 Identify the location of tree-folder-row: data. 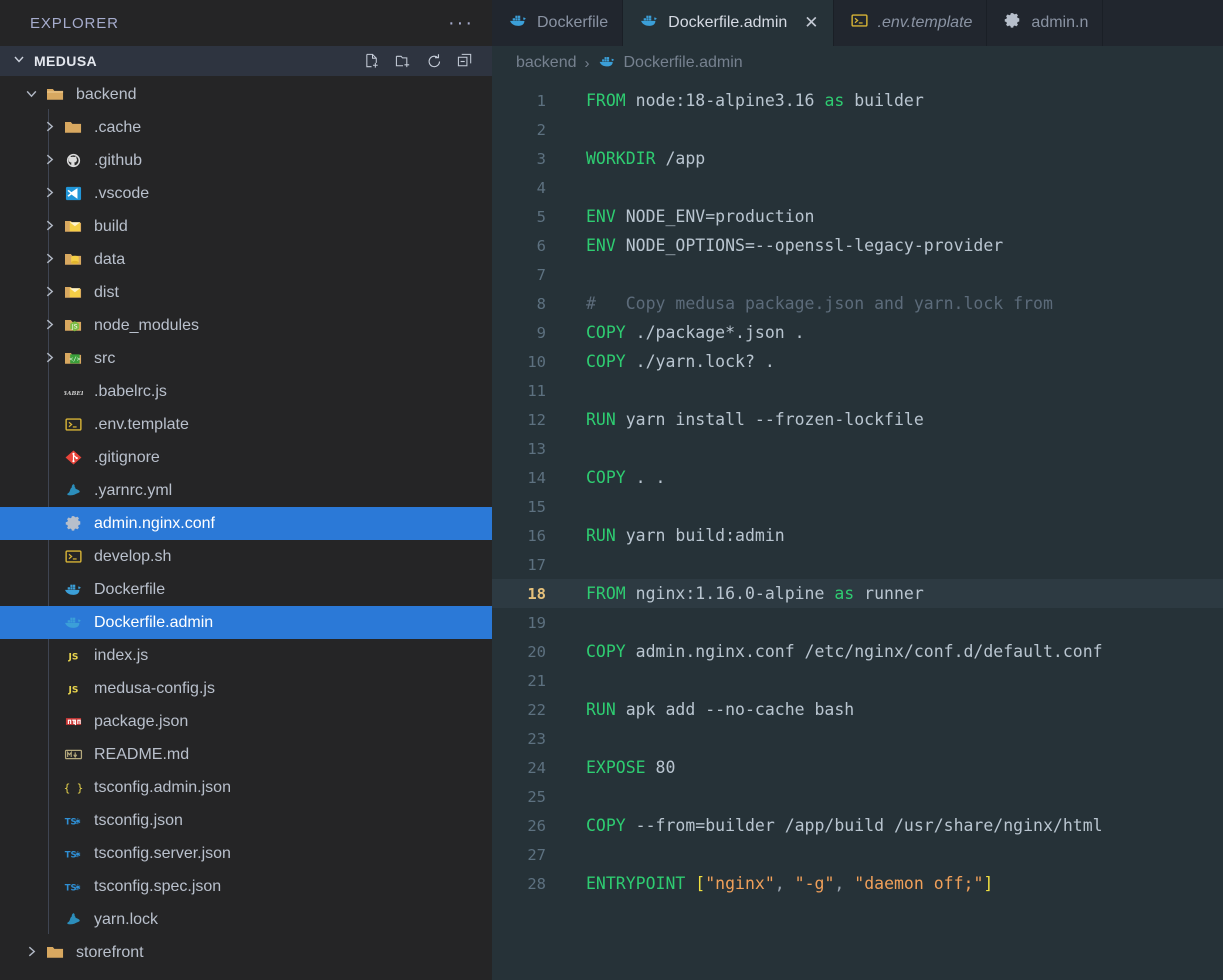
(246, 259).